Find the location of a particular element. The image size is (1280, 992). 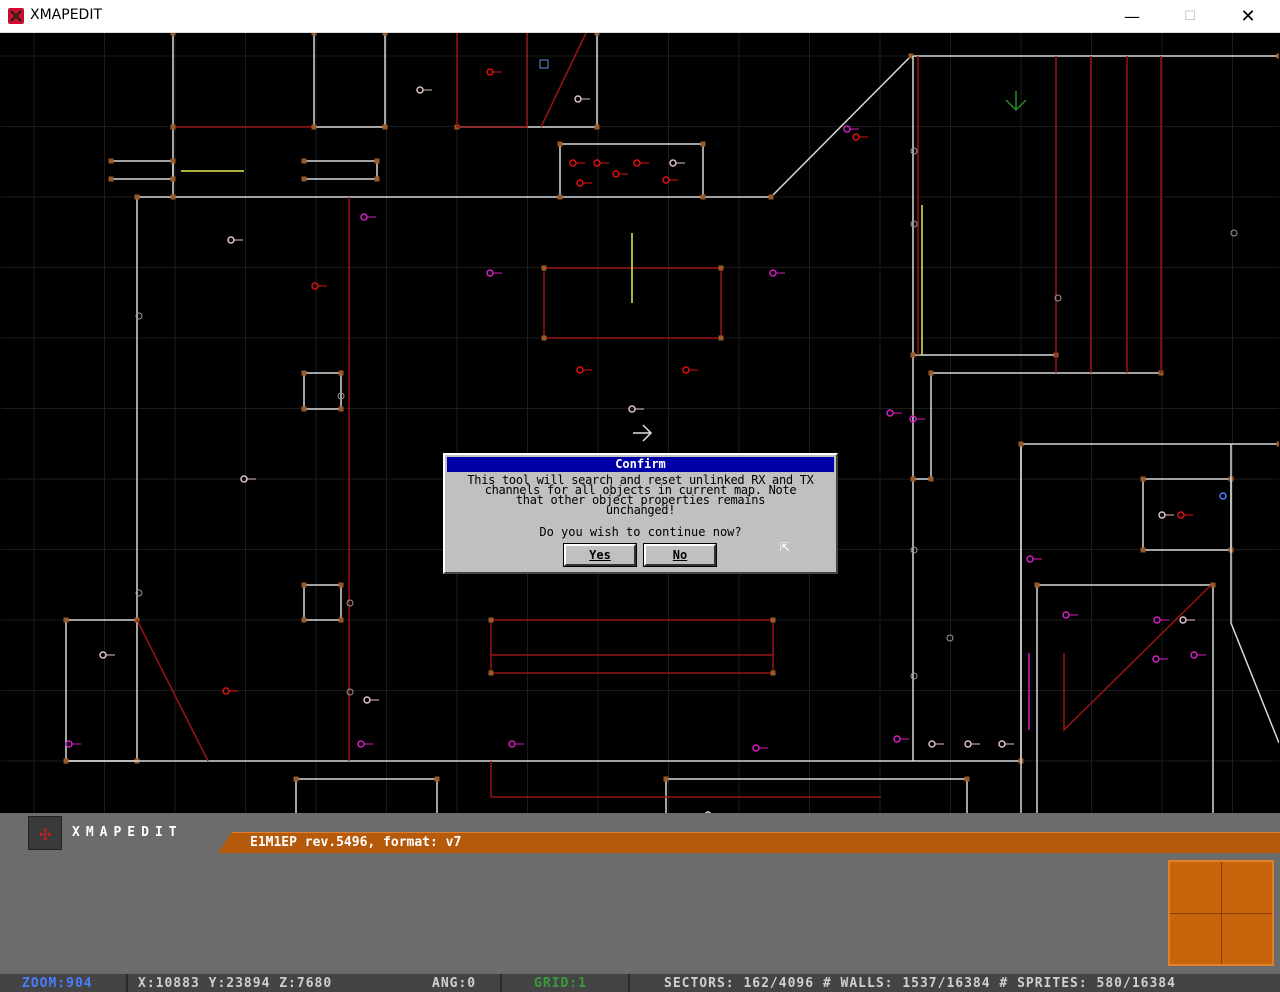

dialog-question: Do you wish to continue now? is located at coordinates (640, 532).